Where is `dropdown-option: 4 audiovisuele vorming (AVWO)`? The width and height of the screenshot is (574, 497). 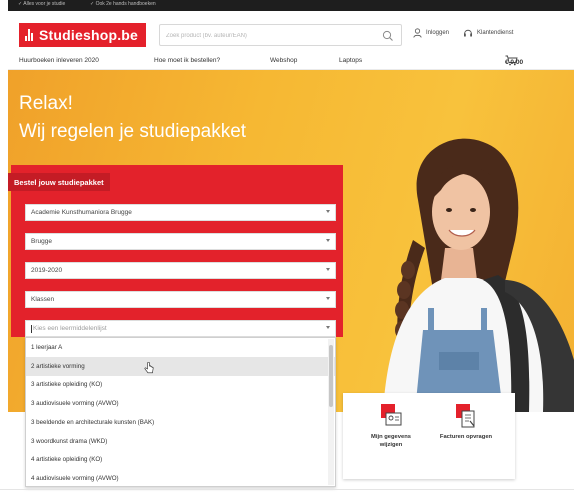 dropdown-option: 4 audiovisuele vorming (AVWO) is located at coordinates (180, 477).